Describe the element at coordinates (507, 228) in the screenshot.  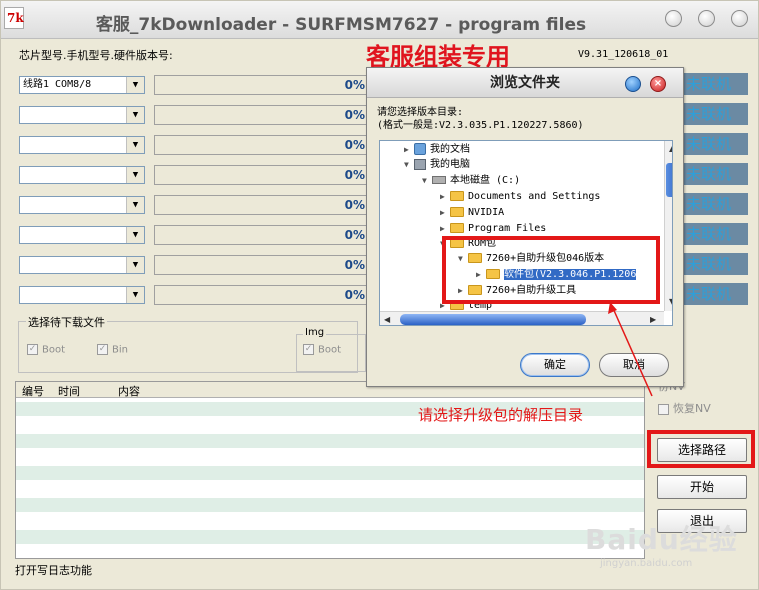
I see `tree-item-label: Program Files` at that location.